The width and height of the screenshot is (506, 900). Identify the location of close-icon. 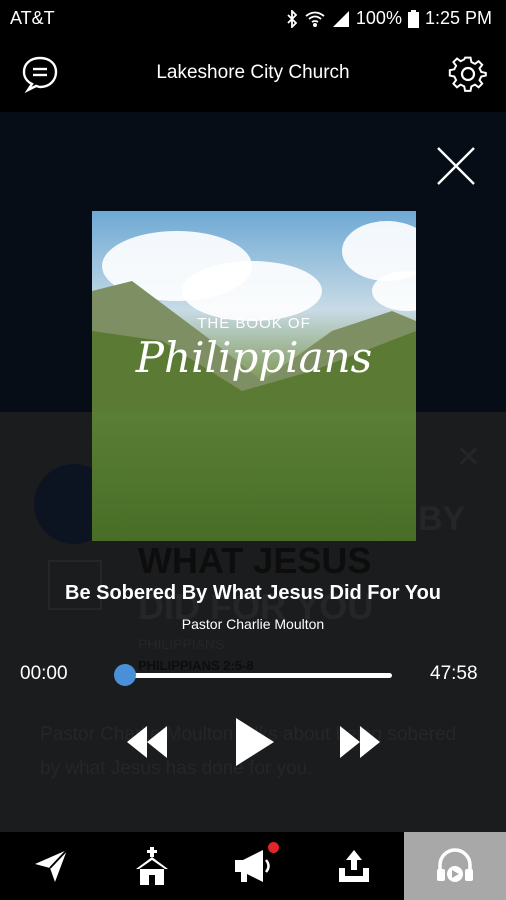
(456, 166).